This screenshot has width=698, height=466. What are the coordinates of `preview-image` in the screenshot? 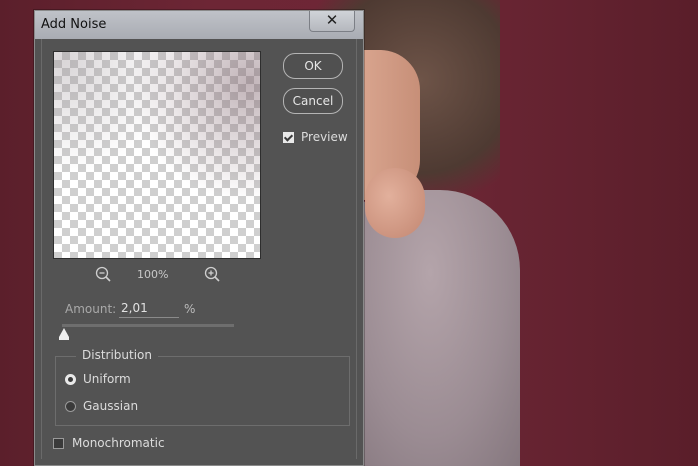 It's located at (157, 155).